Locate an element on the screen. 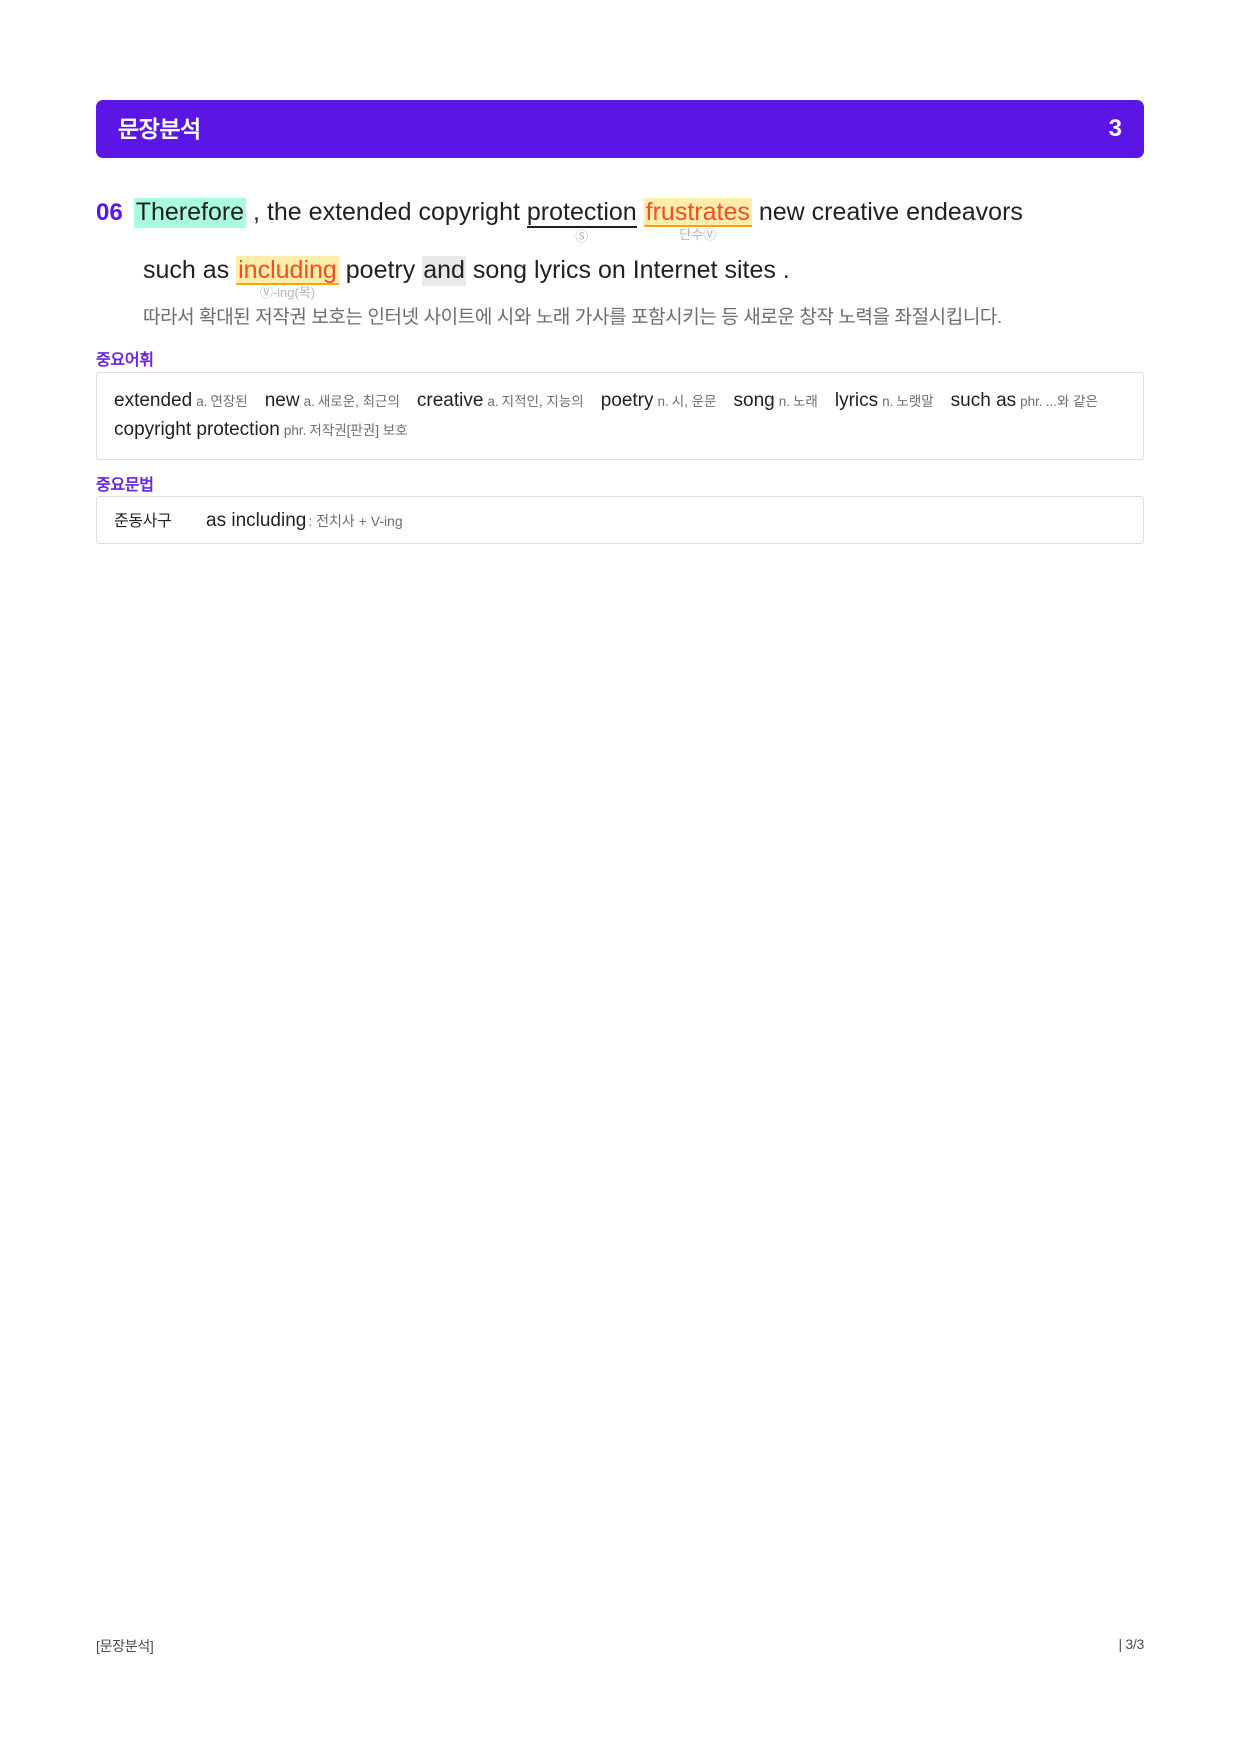 The width and height of the screenshot is (1240, 1754). token-comma: , is located at coordinates (256, 212).